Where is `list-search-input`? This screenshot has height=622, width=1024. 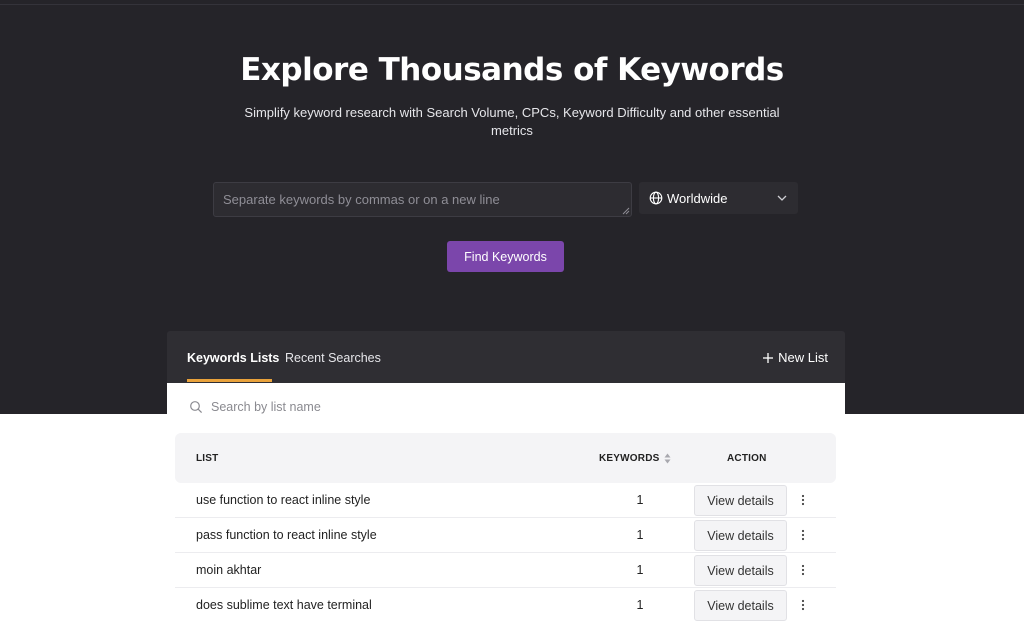 list-search-input is located at coordinates (361, 407).